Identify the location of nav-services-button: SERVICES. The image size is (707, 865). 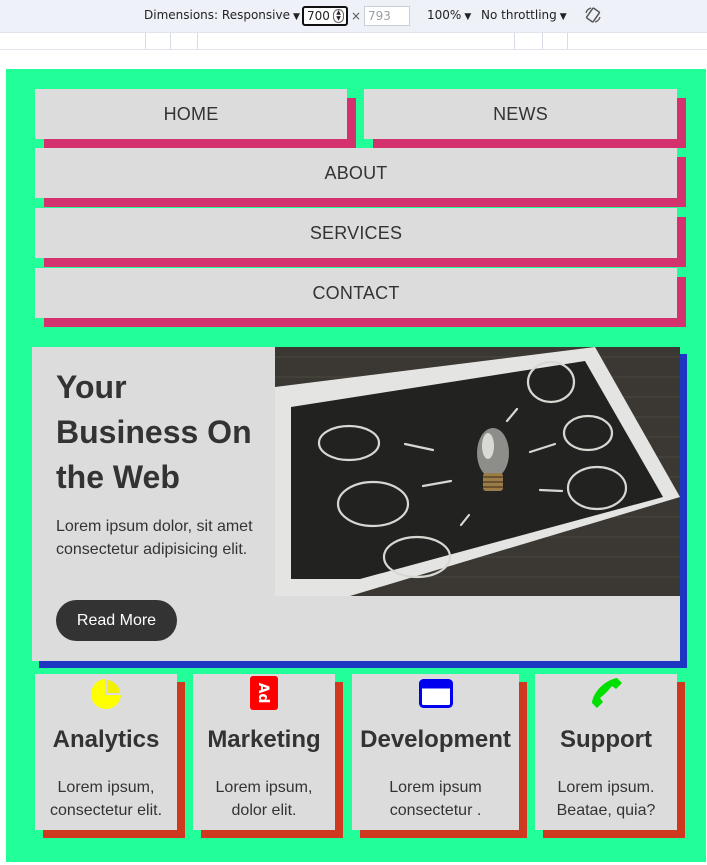
(360, 237).